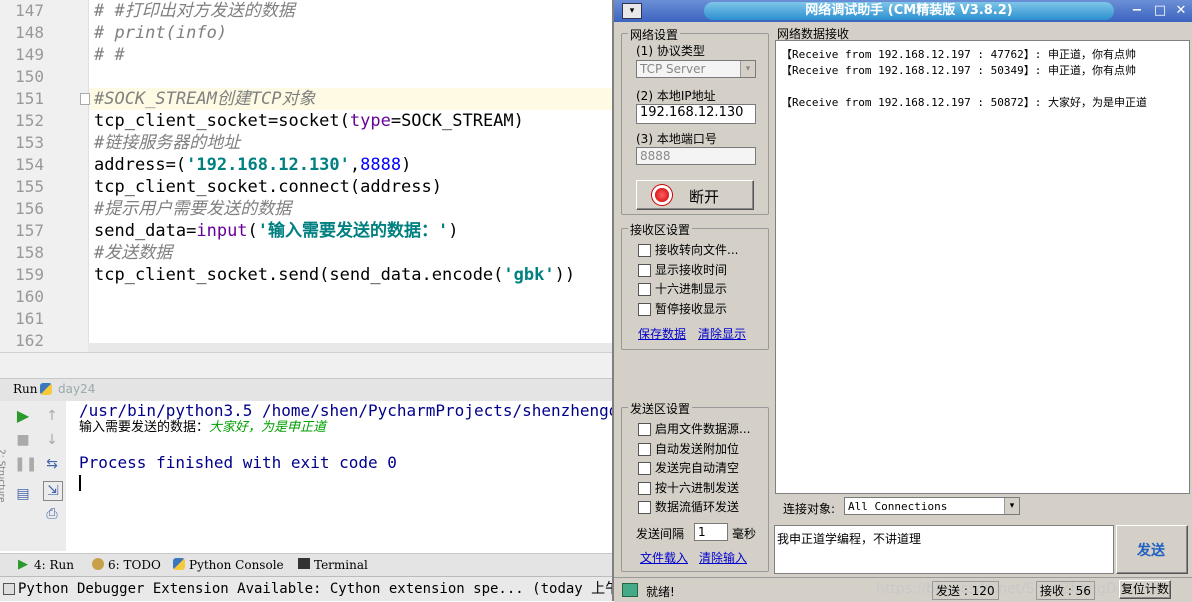  I want to click on down-arrow-icon: ↓, so click(52, 440).